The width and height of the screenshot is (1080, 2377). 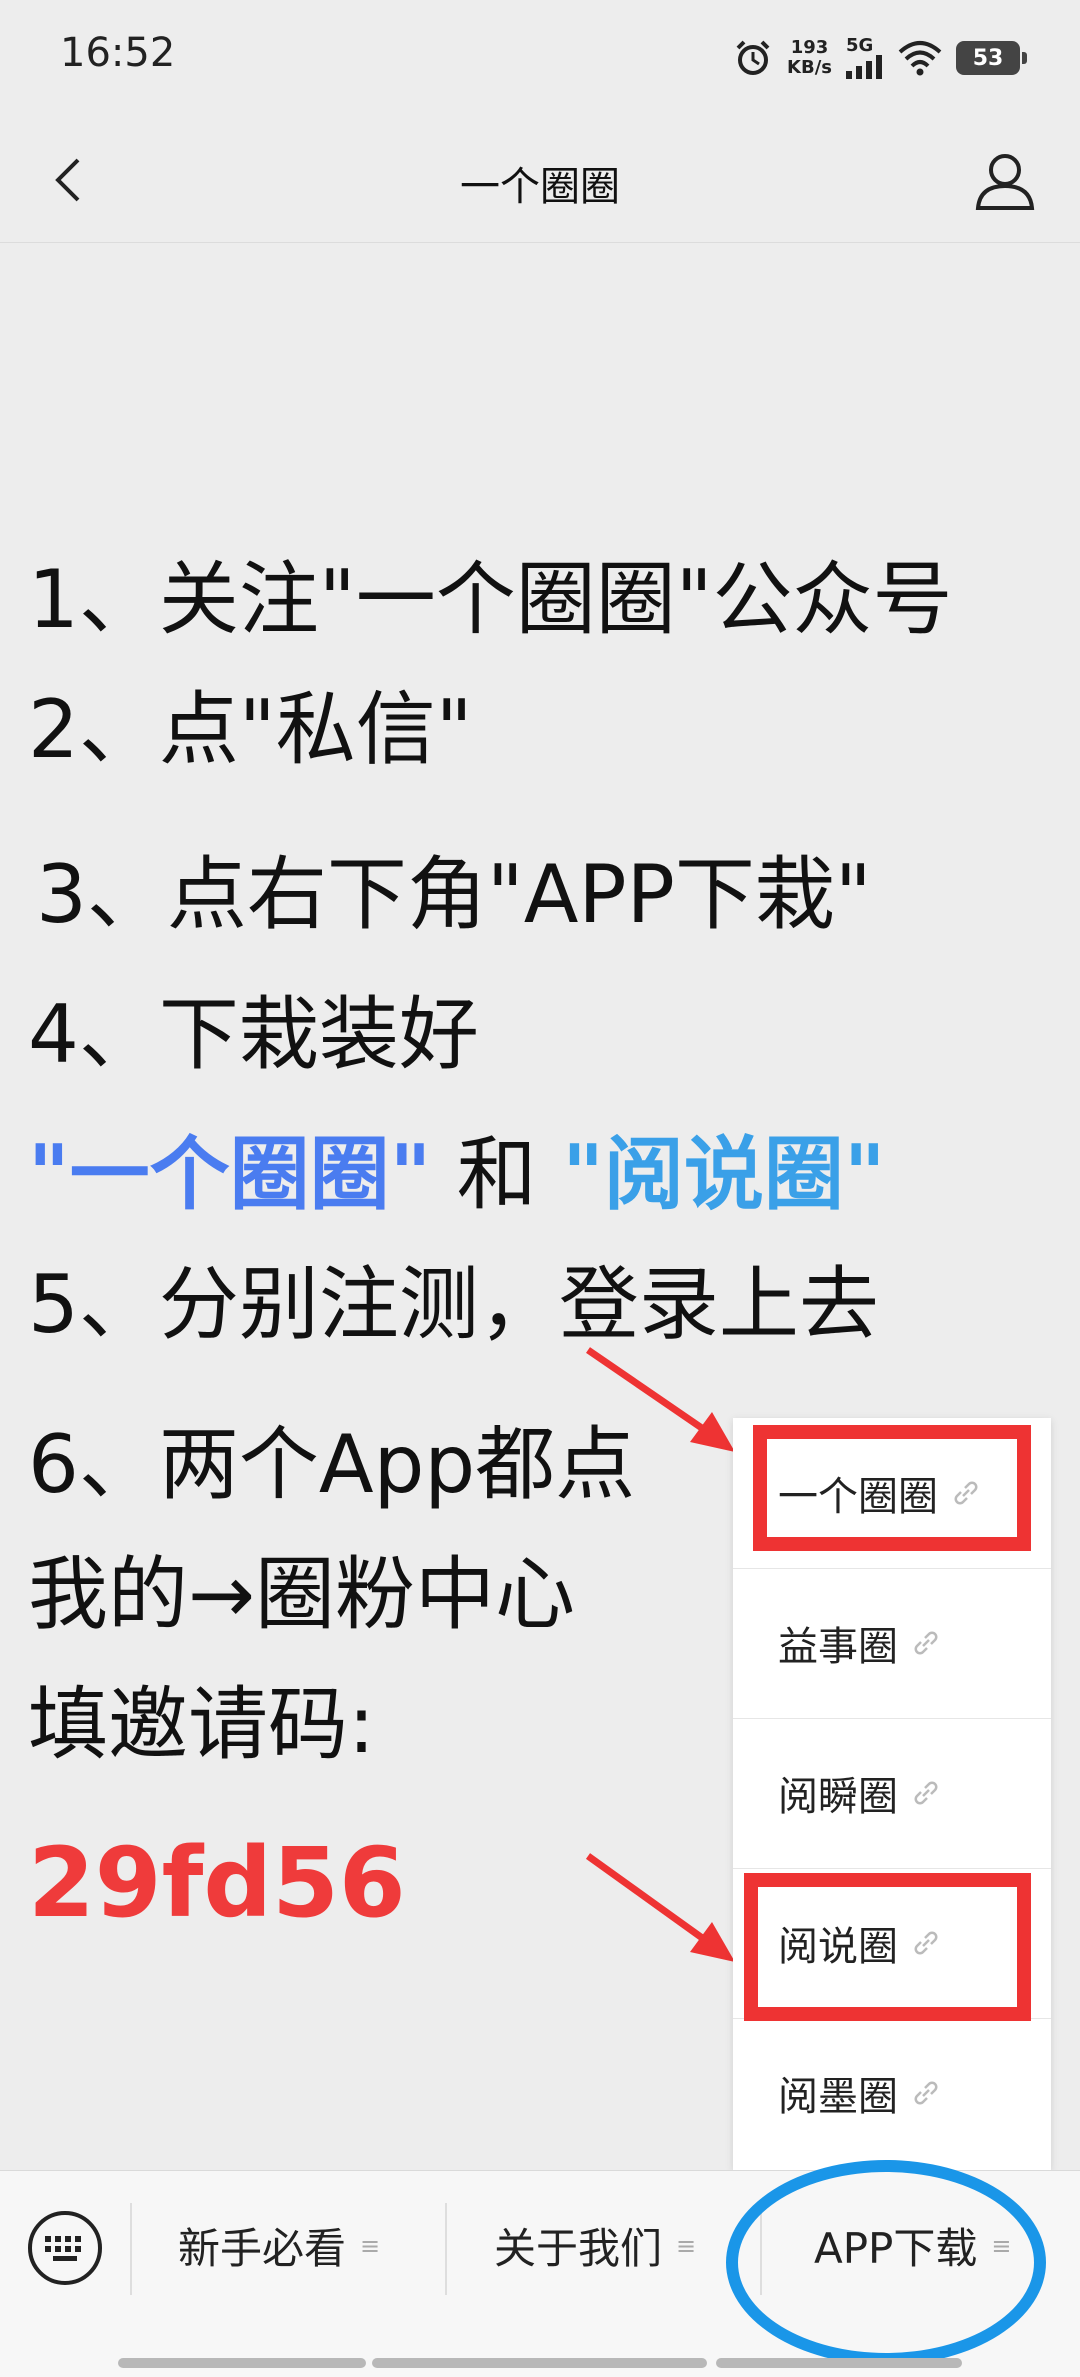 What do you see at coordinates (838, 2097) in the screenshot?
I see `submenu-item-label: 阅墨圈` at bounding box center [838, 2097].